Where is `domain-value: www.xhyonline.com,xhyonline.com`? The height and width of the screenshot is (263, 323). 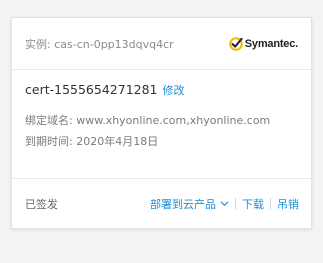
domain-value: www.xhyonline.com,xhyonline.com is located at coordinates (173, 120).